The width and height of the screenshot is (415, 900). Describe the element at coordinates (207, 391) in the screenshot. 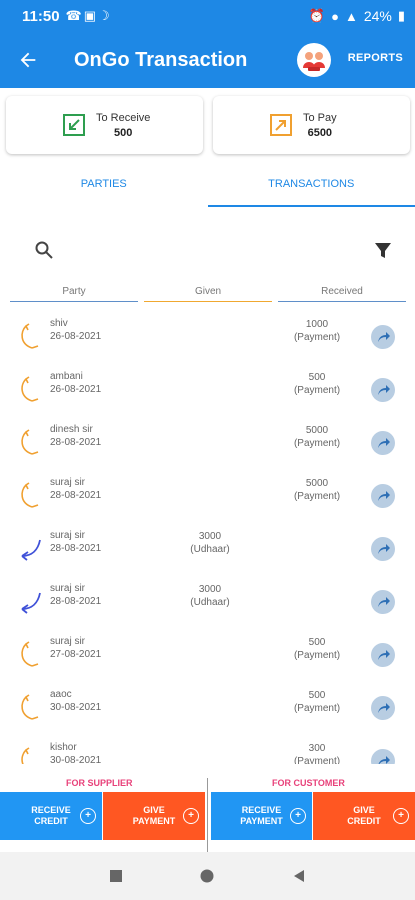

I see `transaction-row: ambani 26-08-2021 500 (Payment)` at that location.